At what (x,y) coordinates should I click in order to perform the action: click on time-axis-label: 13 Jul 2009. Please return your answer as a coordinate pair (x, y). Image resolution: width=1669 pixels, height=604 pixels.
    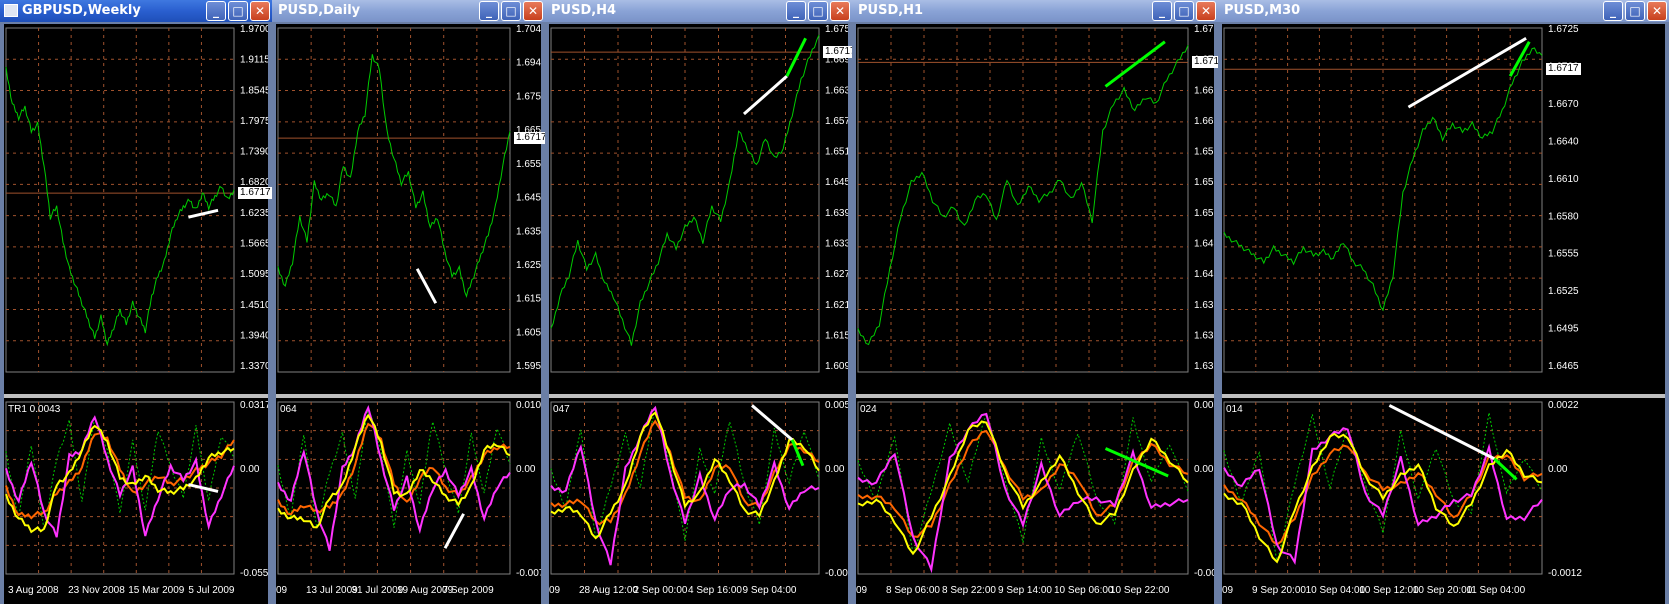
    Looking at the image, I should click on (332, 590).